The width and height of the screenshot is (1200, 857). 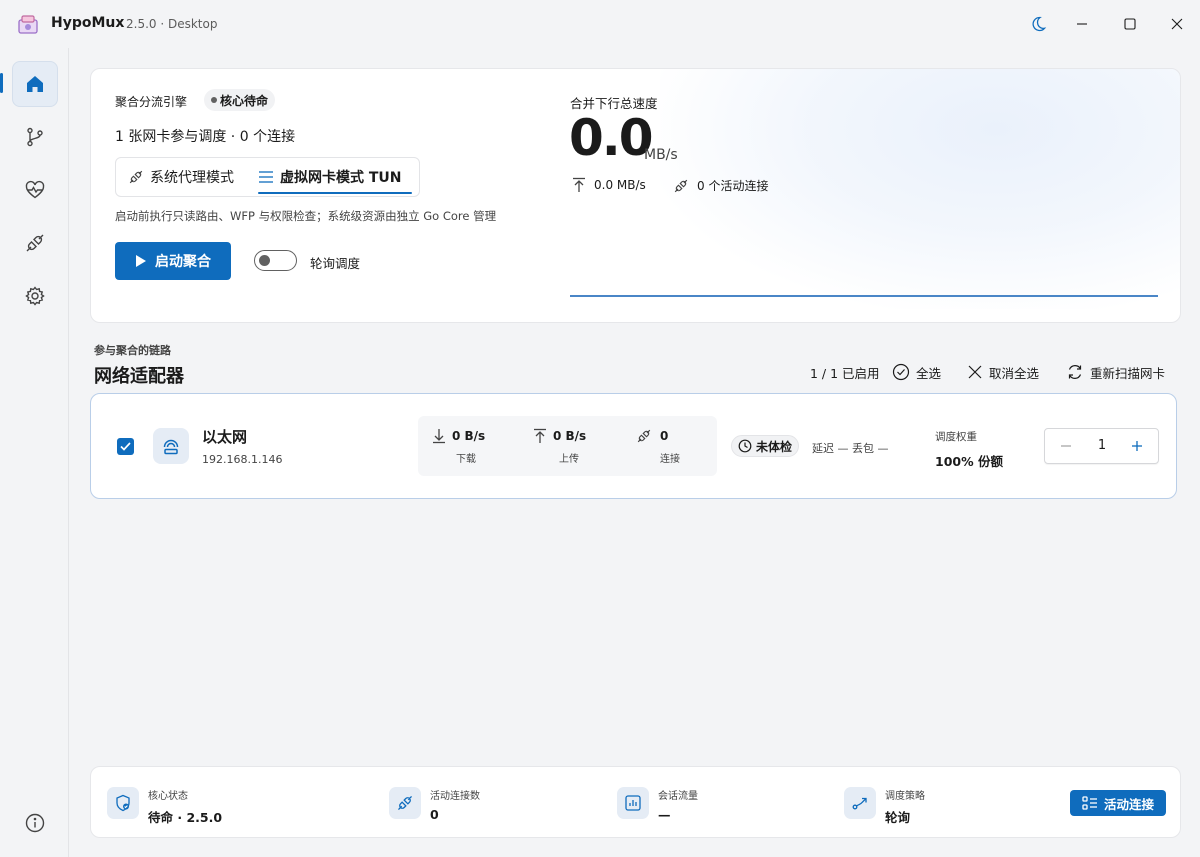 I want to click on rescan-adapters-button: 重新扫描网卡, so click(x=1115, y=372).